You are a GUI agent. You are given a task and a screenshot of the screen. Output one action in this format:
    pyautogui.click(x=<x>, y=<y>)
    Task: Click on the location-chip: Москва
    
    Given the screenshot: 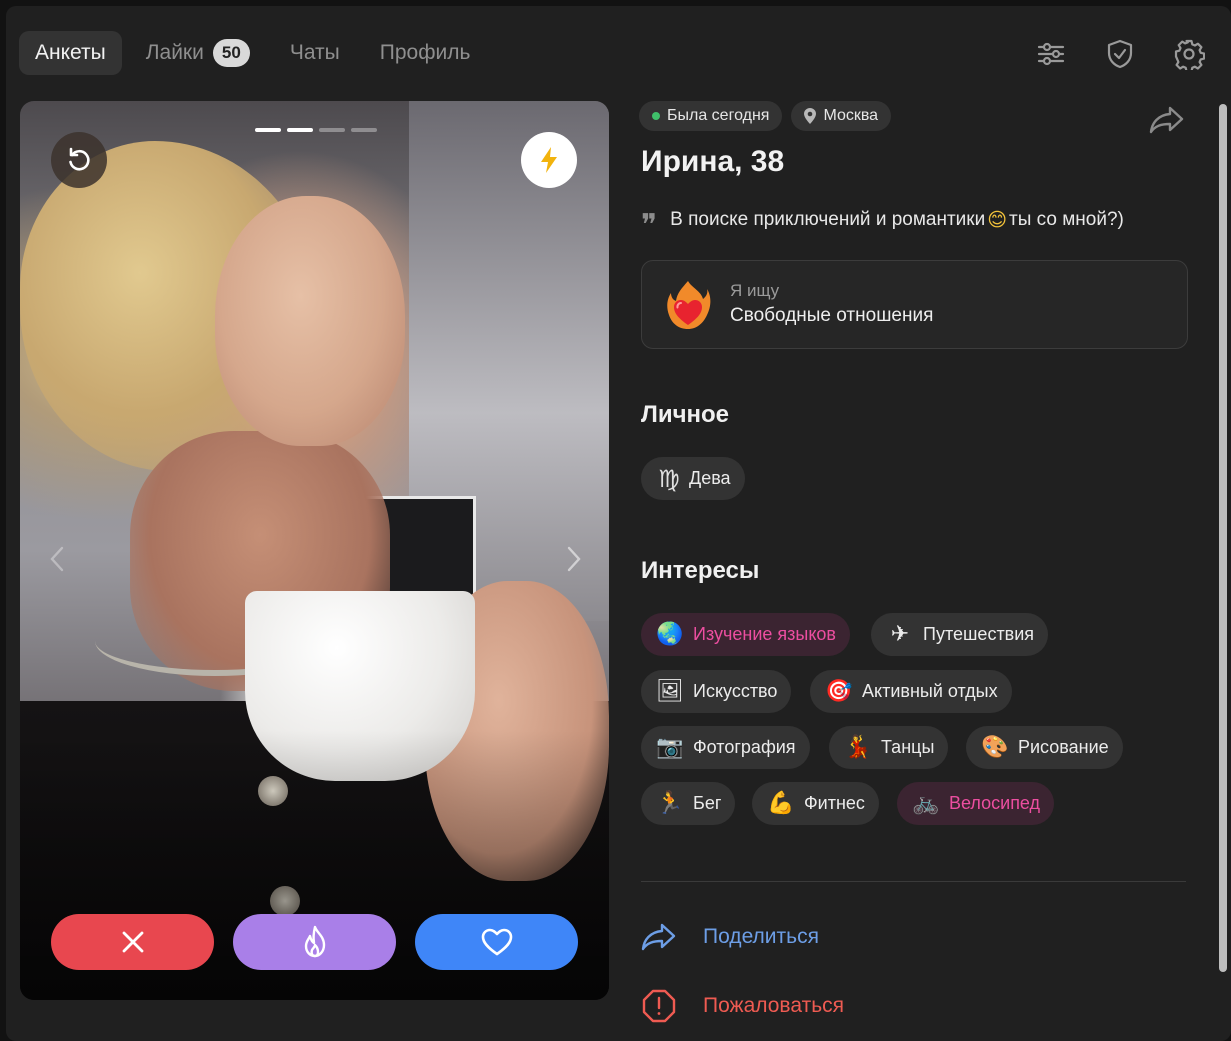 What is the action you would take?
    pyautogui.click(x=841, y=116)
    